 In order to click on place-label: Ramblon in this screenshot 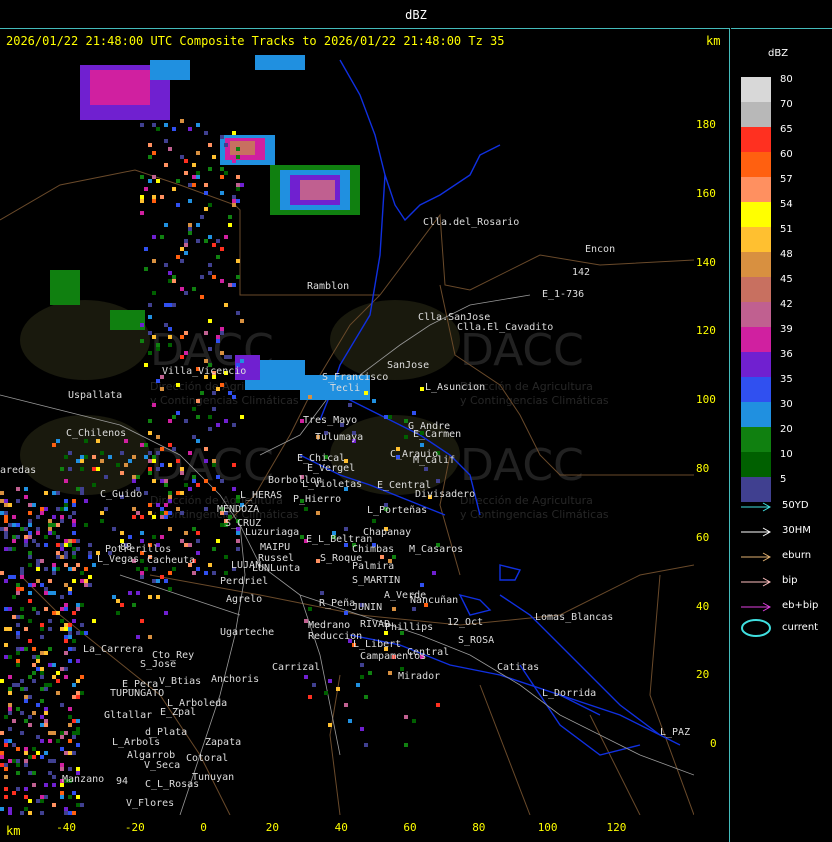, I will do `click(328, 286)`.